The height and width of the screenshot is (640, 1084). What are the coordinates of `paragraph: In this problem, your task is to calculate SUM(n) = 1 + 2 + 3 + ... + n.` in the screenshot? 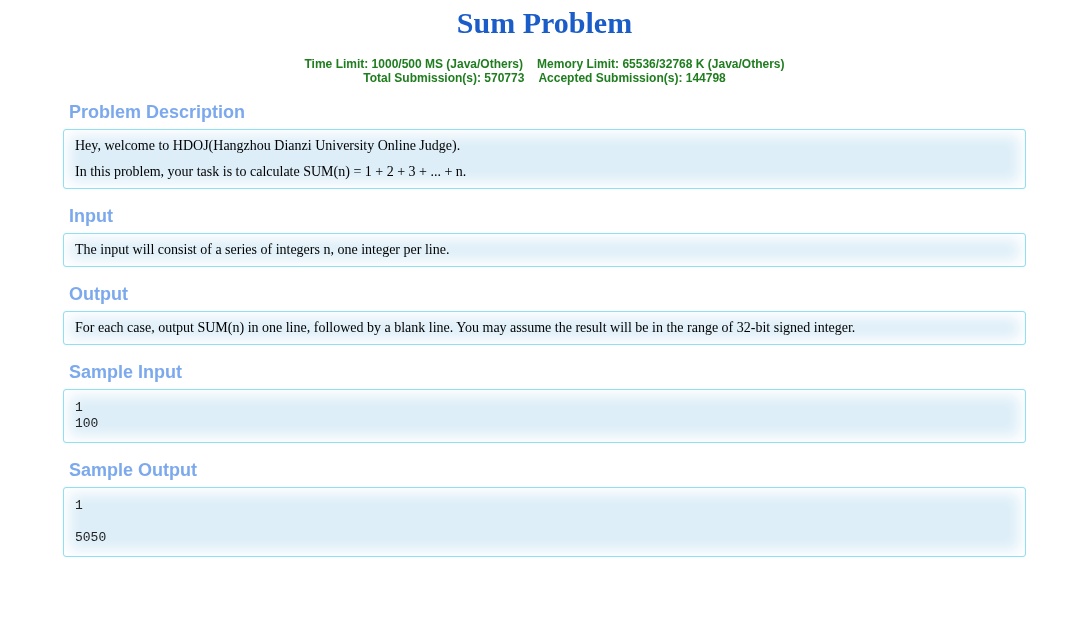 It's located at (271, 172).